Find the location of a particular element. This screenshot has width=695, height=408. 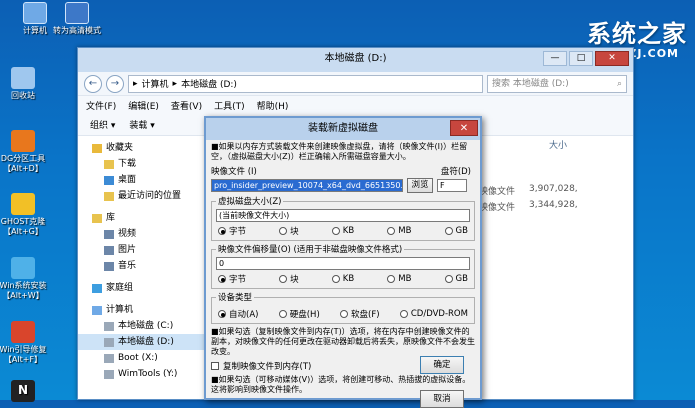

desktop-icon-dg-partition: DG分区工具 【Alt+D】 is located at coordinates (29, 152).